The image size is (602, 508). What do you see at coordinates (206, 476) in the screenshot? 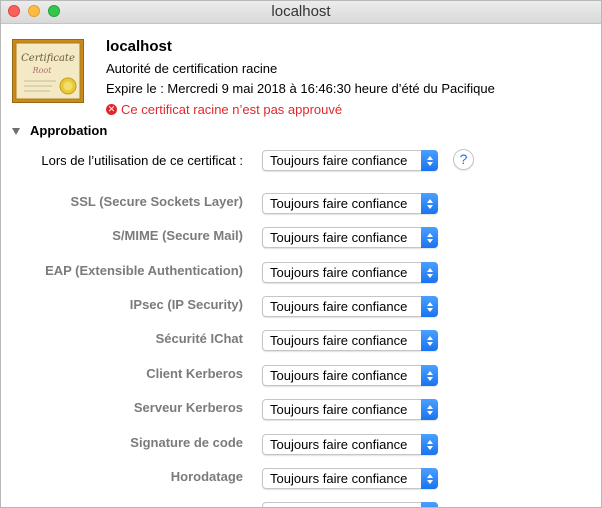
I see `trust-policy-label: Horodatage` at bounding box center [206, 476].